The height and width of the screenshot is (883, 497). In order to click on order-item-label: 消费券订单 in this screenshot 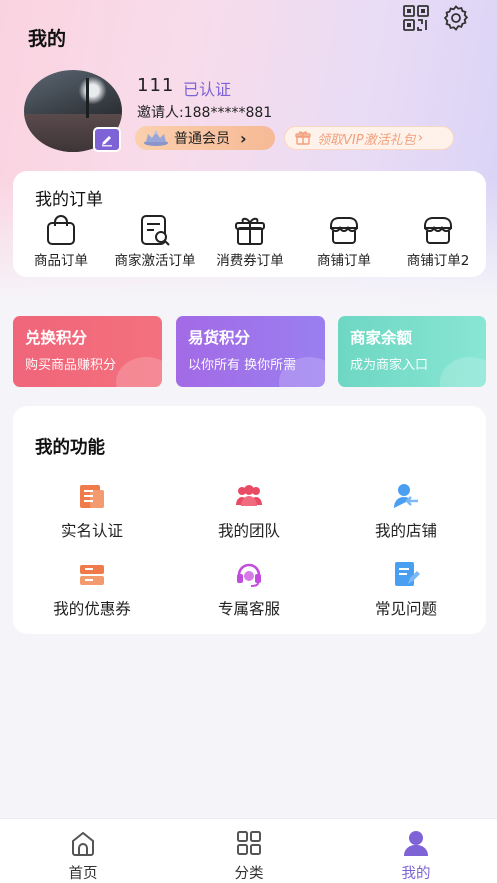, I will do `click(250, 261)`.